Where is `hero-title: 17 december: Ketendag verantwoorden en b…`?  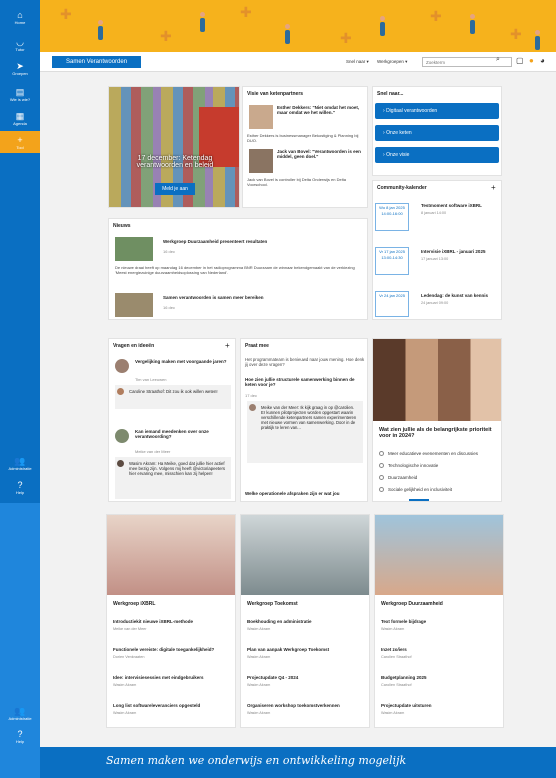
hero-title: 17 december: Ketendag verantwoorden en b… is located at coordinates (175, 162).